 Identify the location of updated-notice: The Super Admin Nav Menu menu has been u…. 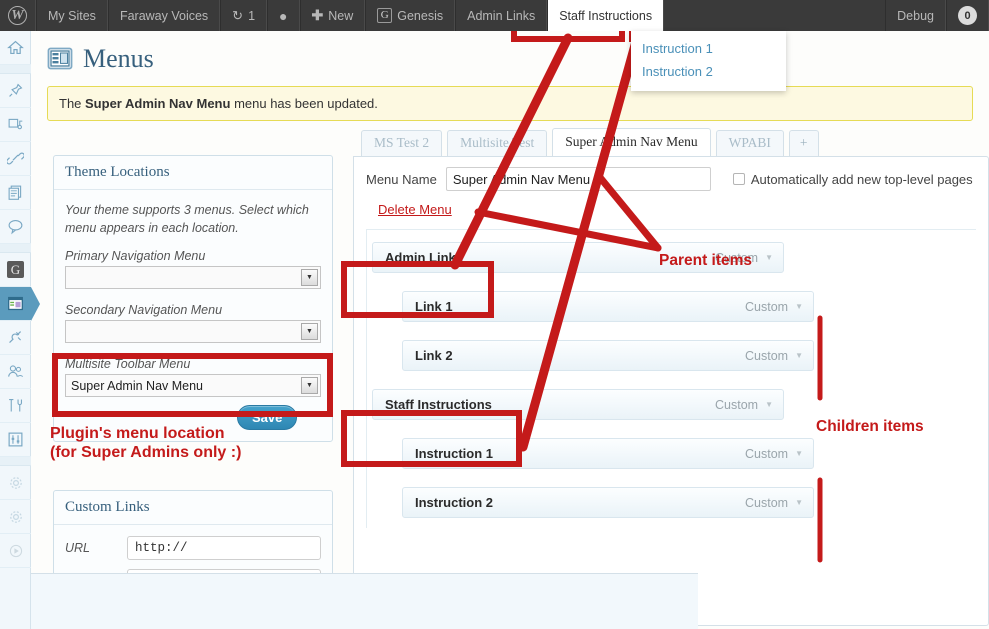
(510, 103).